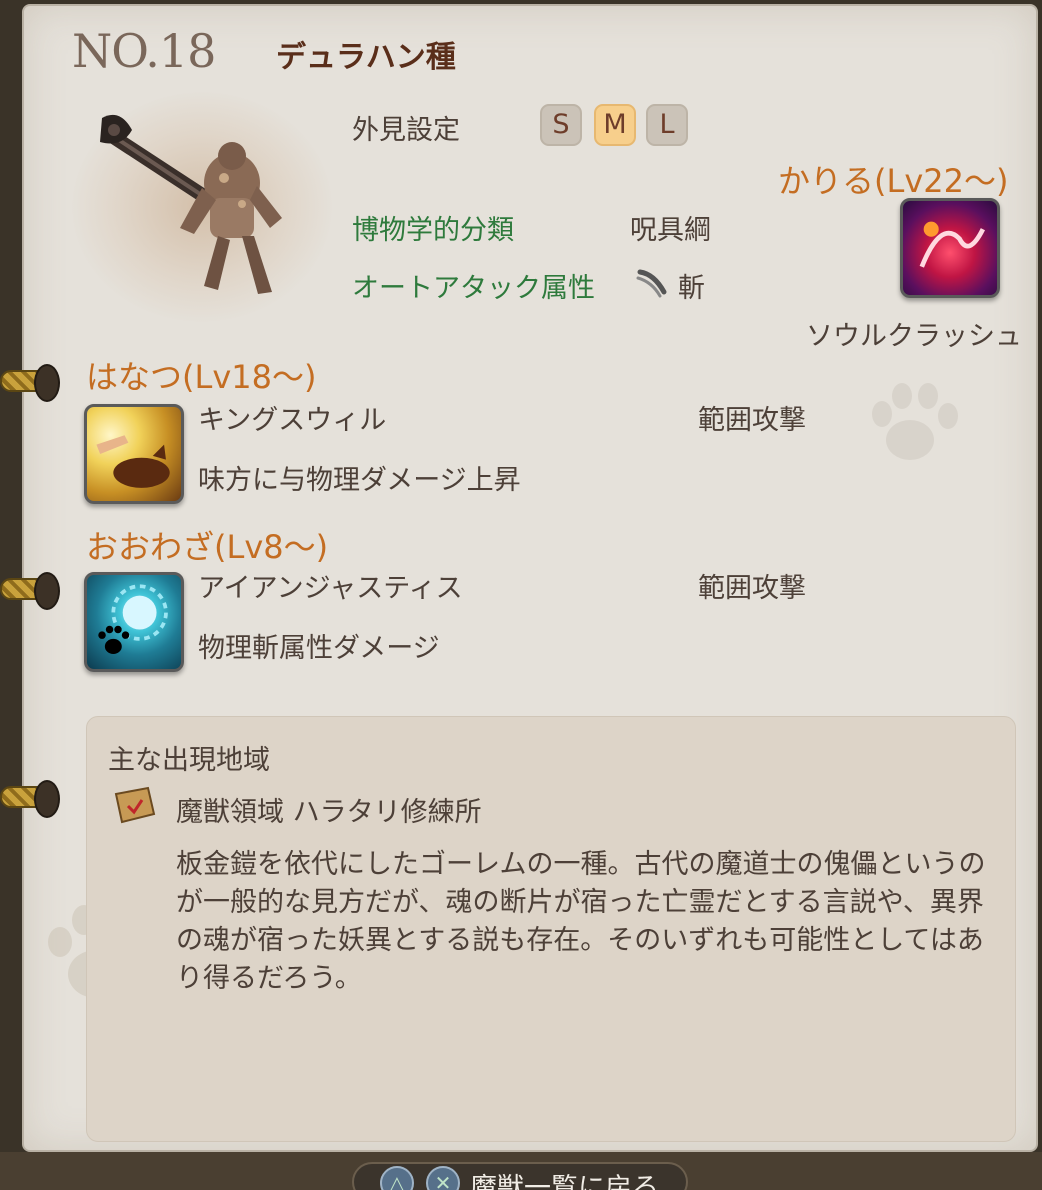 The image size is (1042, 1190). Describe the element at coordinates (561, 125) in the screenshot. I see `size-s-button: S` at that location.